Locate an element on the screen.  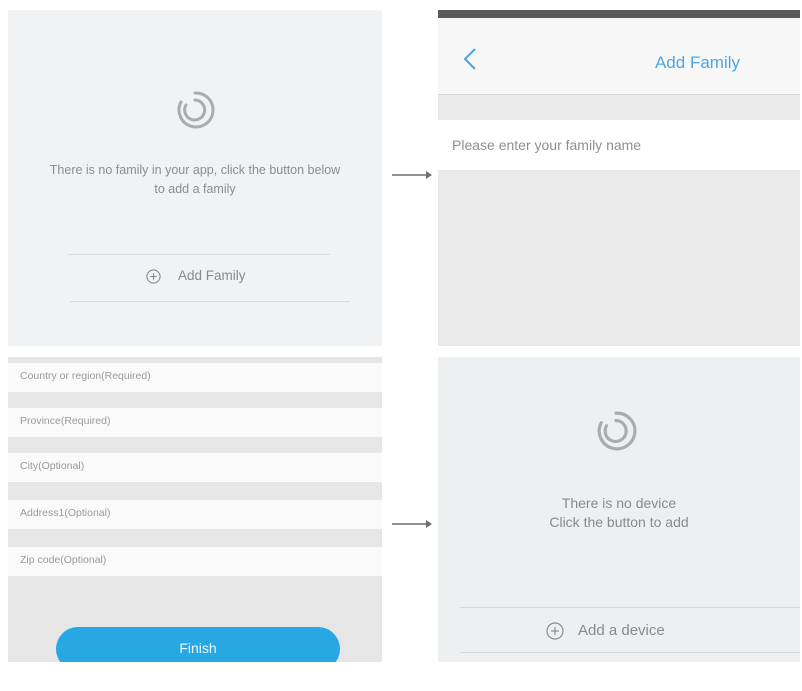
add-family-label: Add Family is located at coordinates (212, 275).